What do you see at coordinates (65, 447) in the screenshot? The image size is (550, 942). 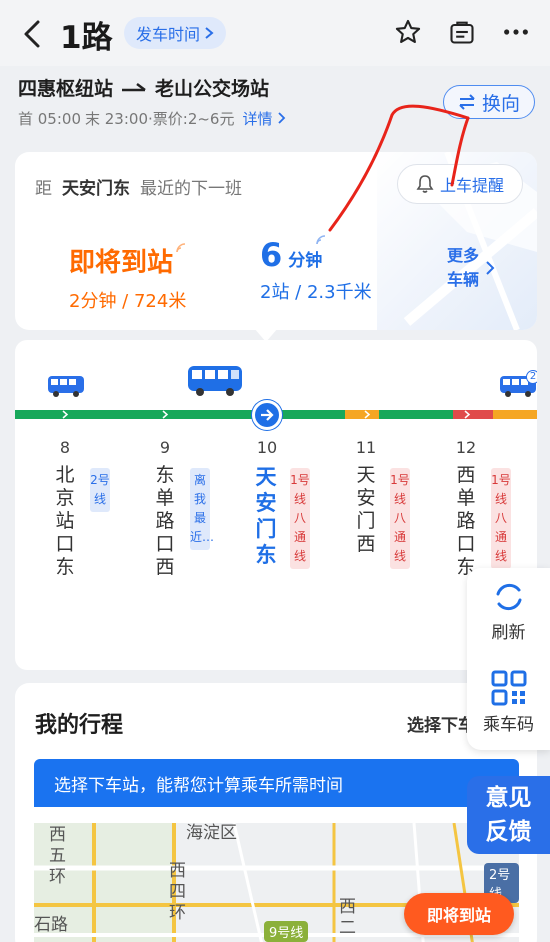 I see `station-number: 8` at bounding box center [65, 447].